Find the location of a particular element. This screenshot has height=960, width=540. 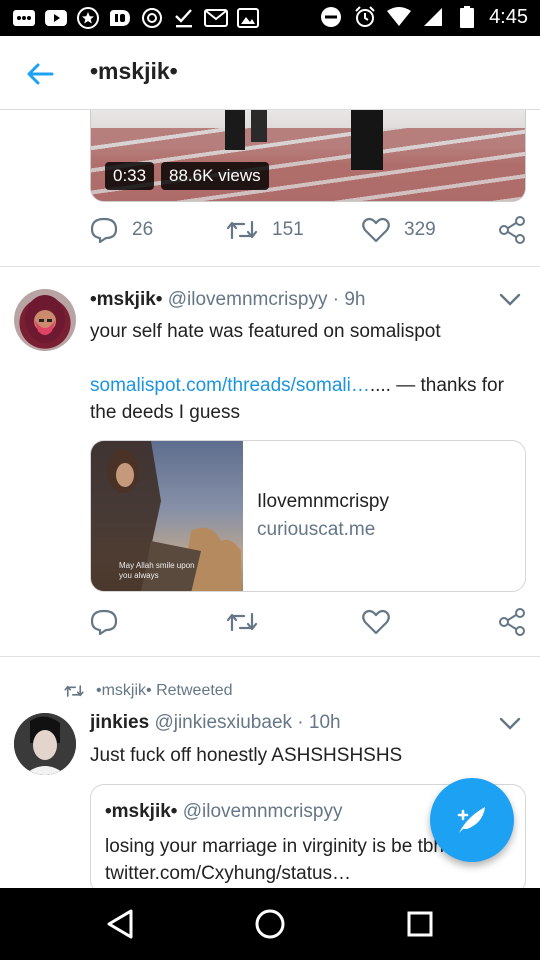

system-icons: 4:45 is located at coordinates (423, 17).